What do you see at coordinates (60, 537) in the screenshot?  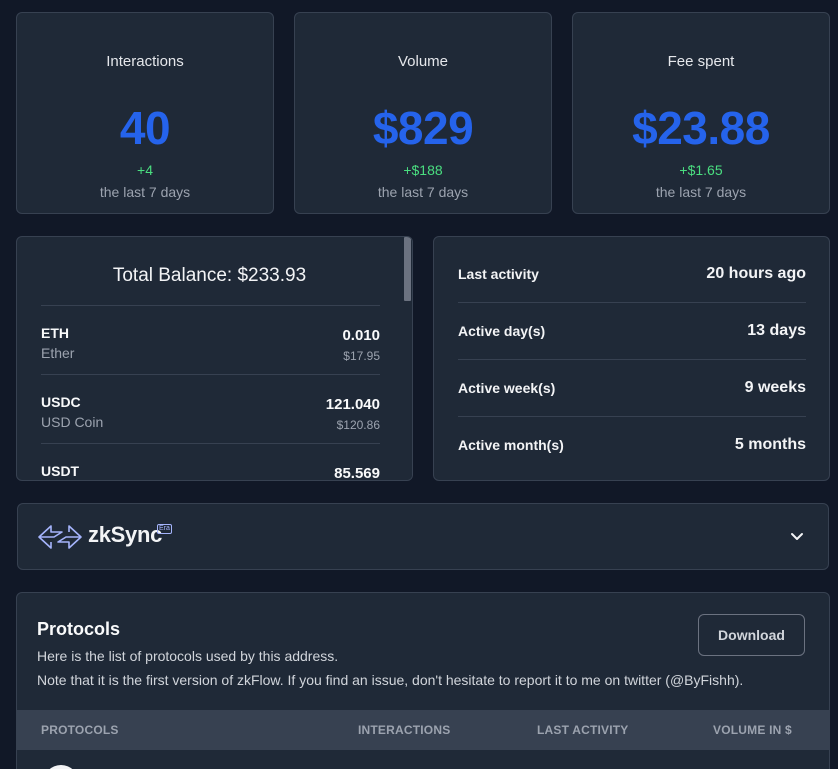 I see `zksync-arrows-icon` at bounding box center [60, 537].